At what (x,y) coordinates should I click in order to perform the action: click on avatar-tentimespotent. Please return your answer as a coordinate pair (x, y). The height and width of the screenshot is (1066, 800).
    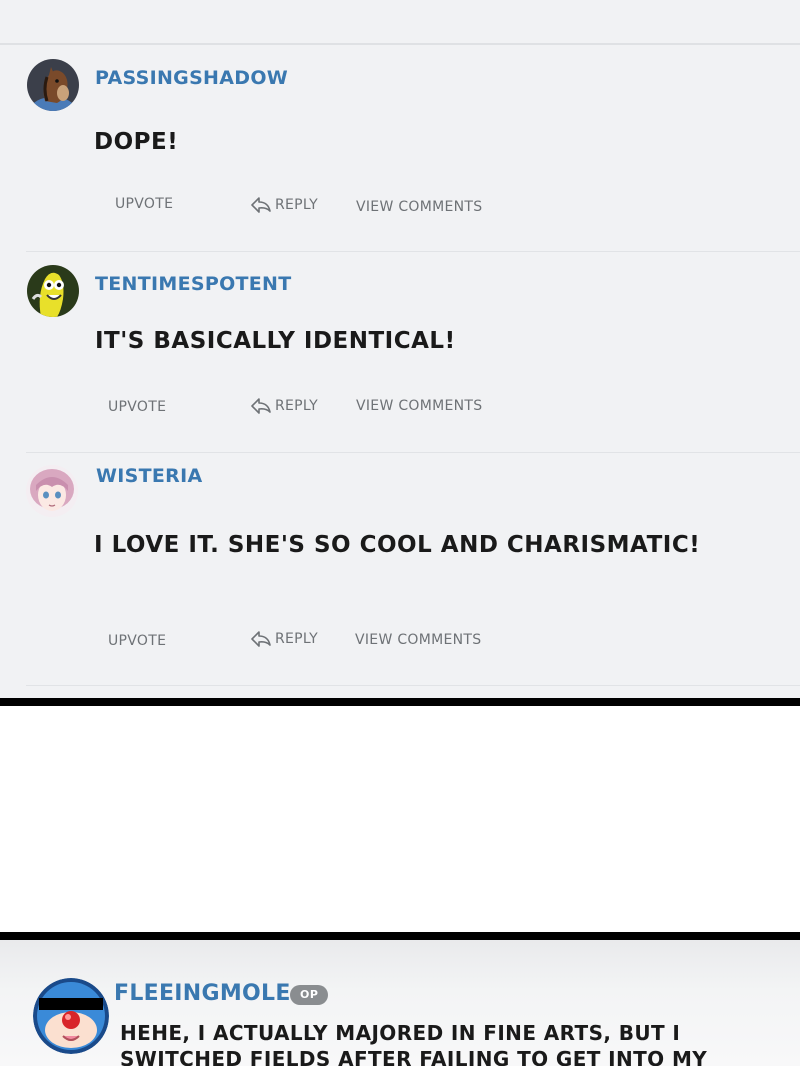
    Looking at the image, I should click on (53, 291).